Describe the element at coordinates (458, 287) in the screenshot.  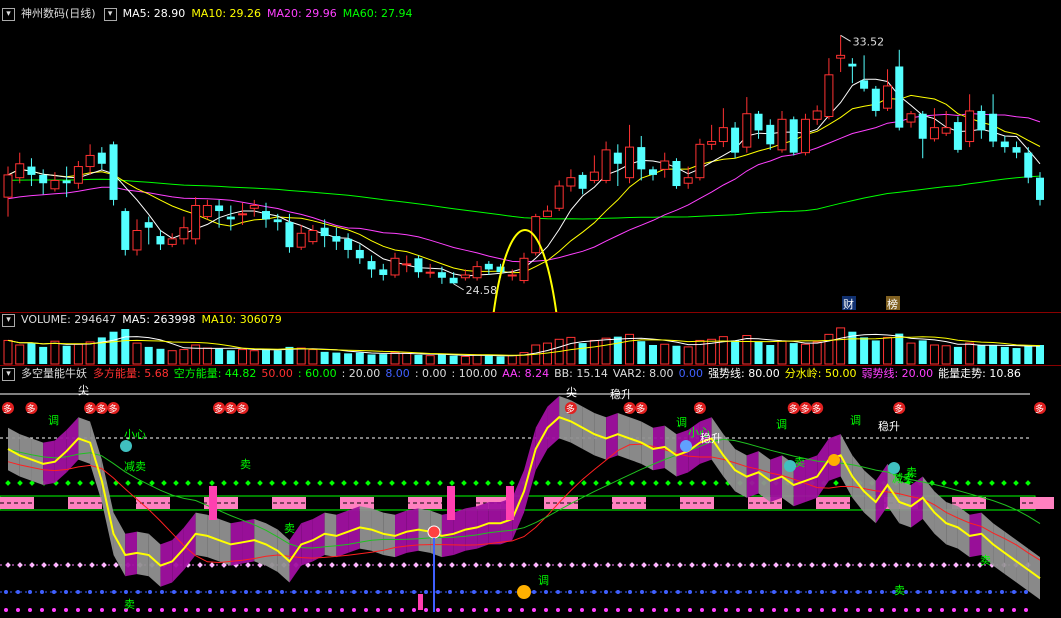
I see `low-pointer` at that location.